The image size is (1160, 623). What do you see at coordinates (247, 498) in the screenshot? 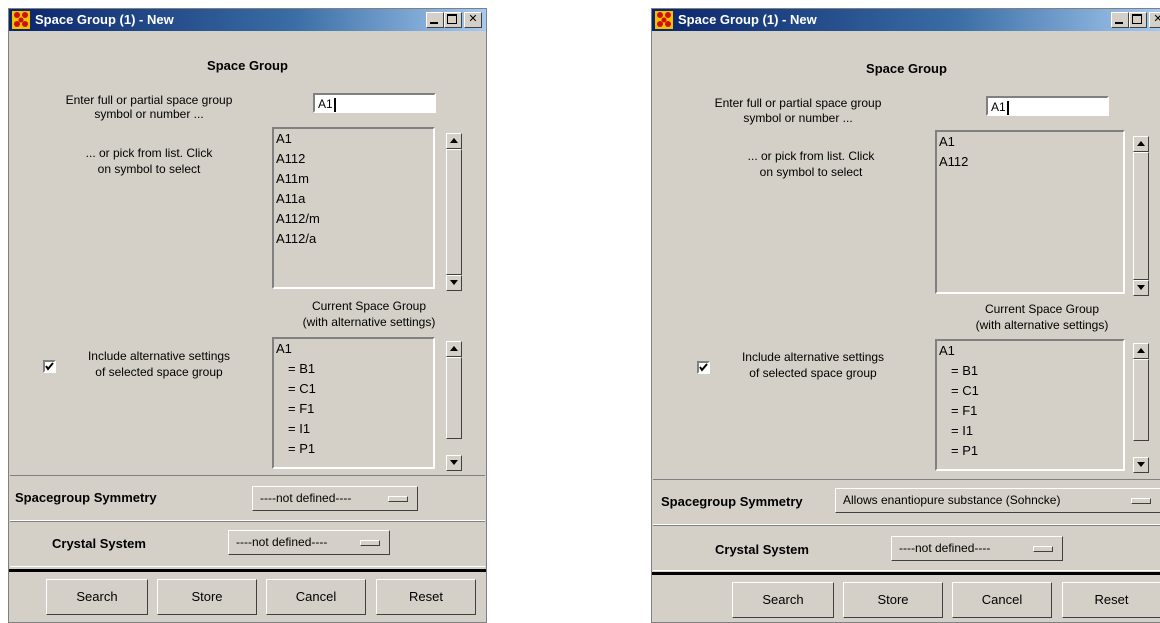
I see `symmetry-panel: Spacegroup Symmetry ----not defined----` at bounding box center [247, 498].